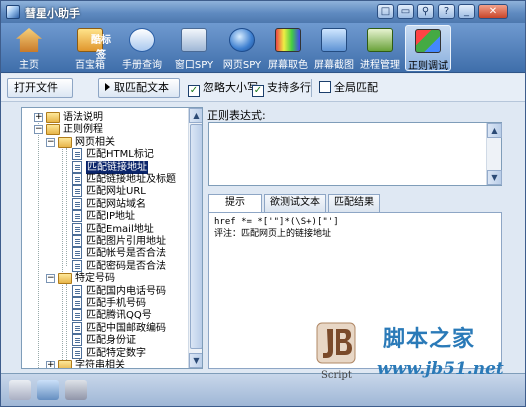 The width and height of the screenshot is (526, 407). What do you see at coordinates (385, 11) in the screenshot?
I see `skin-button: □` at bounding box center [385, 11].